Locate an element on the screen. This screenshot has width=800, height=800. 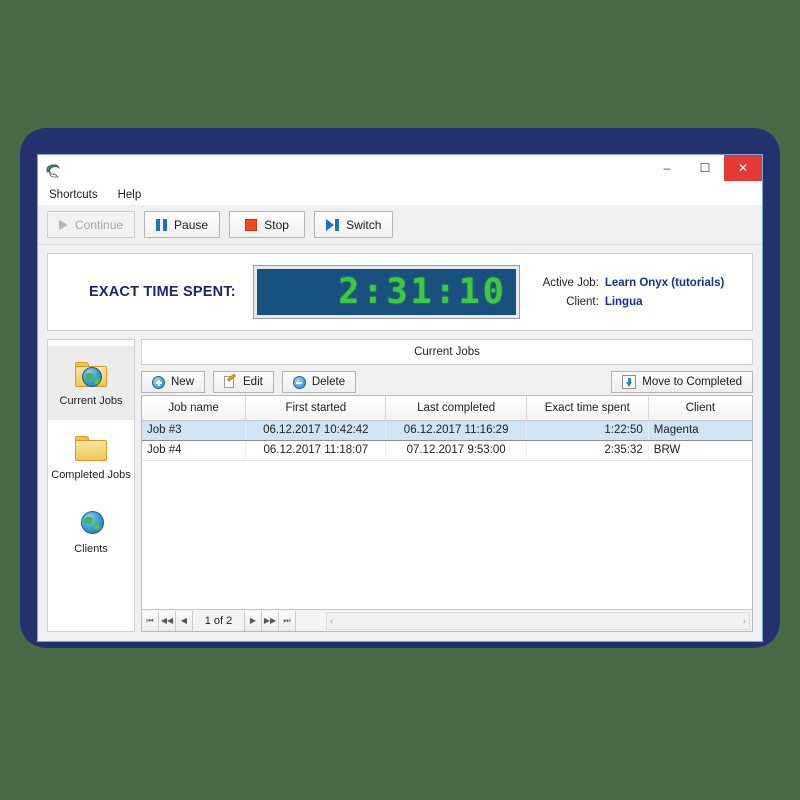
maximize-icon: ☐ is located at coordinates (705, 168).